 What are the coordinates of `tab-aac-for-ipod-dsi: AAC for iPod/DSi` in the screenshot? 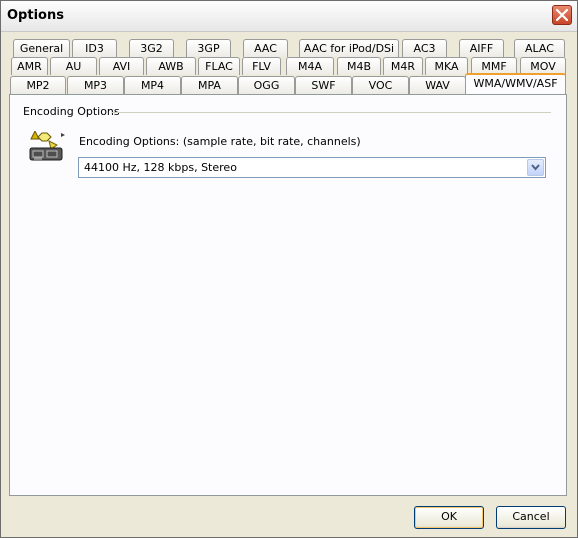 It's located at (349, 48).